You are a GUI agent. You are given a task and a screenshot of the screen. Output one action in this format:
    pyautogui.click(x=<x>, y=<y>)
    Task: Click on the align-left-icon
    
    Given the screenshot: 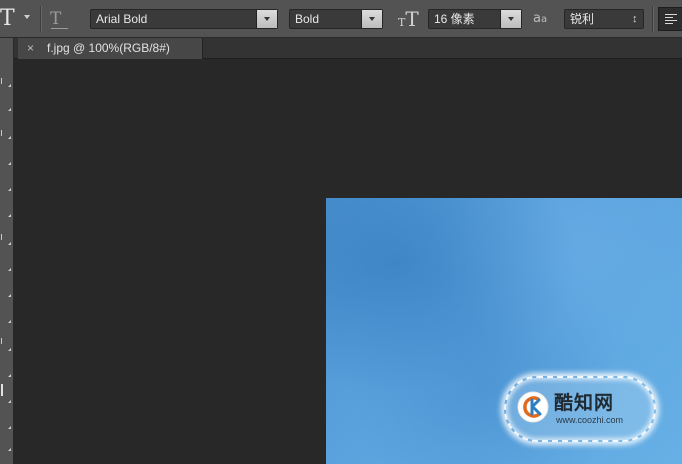 What is the action you would take?
    pyautogui.click(x=671, y=14)
    